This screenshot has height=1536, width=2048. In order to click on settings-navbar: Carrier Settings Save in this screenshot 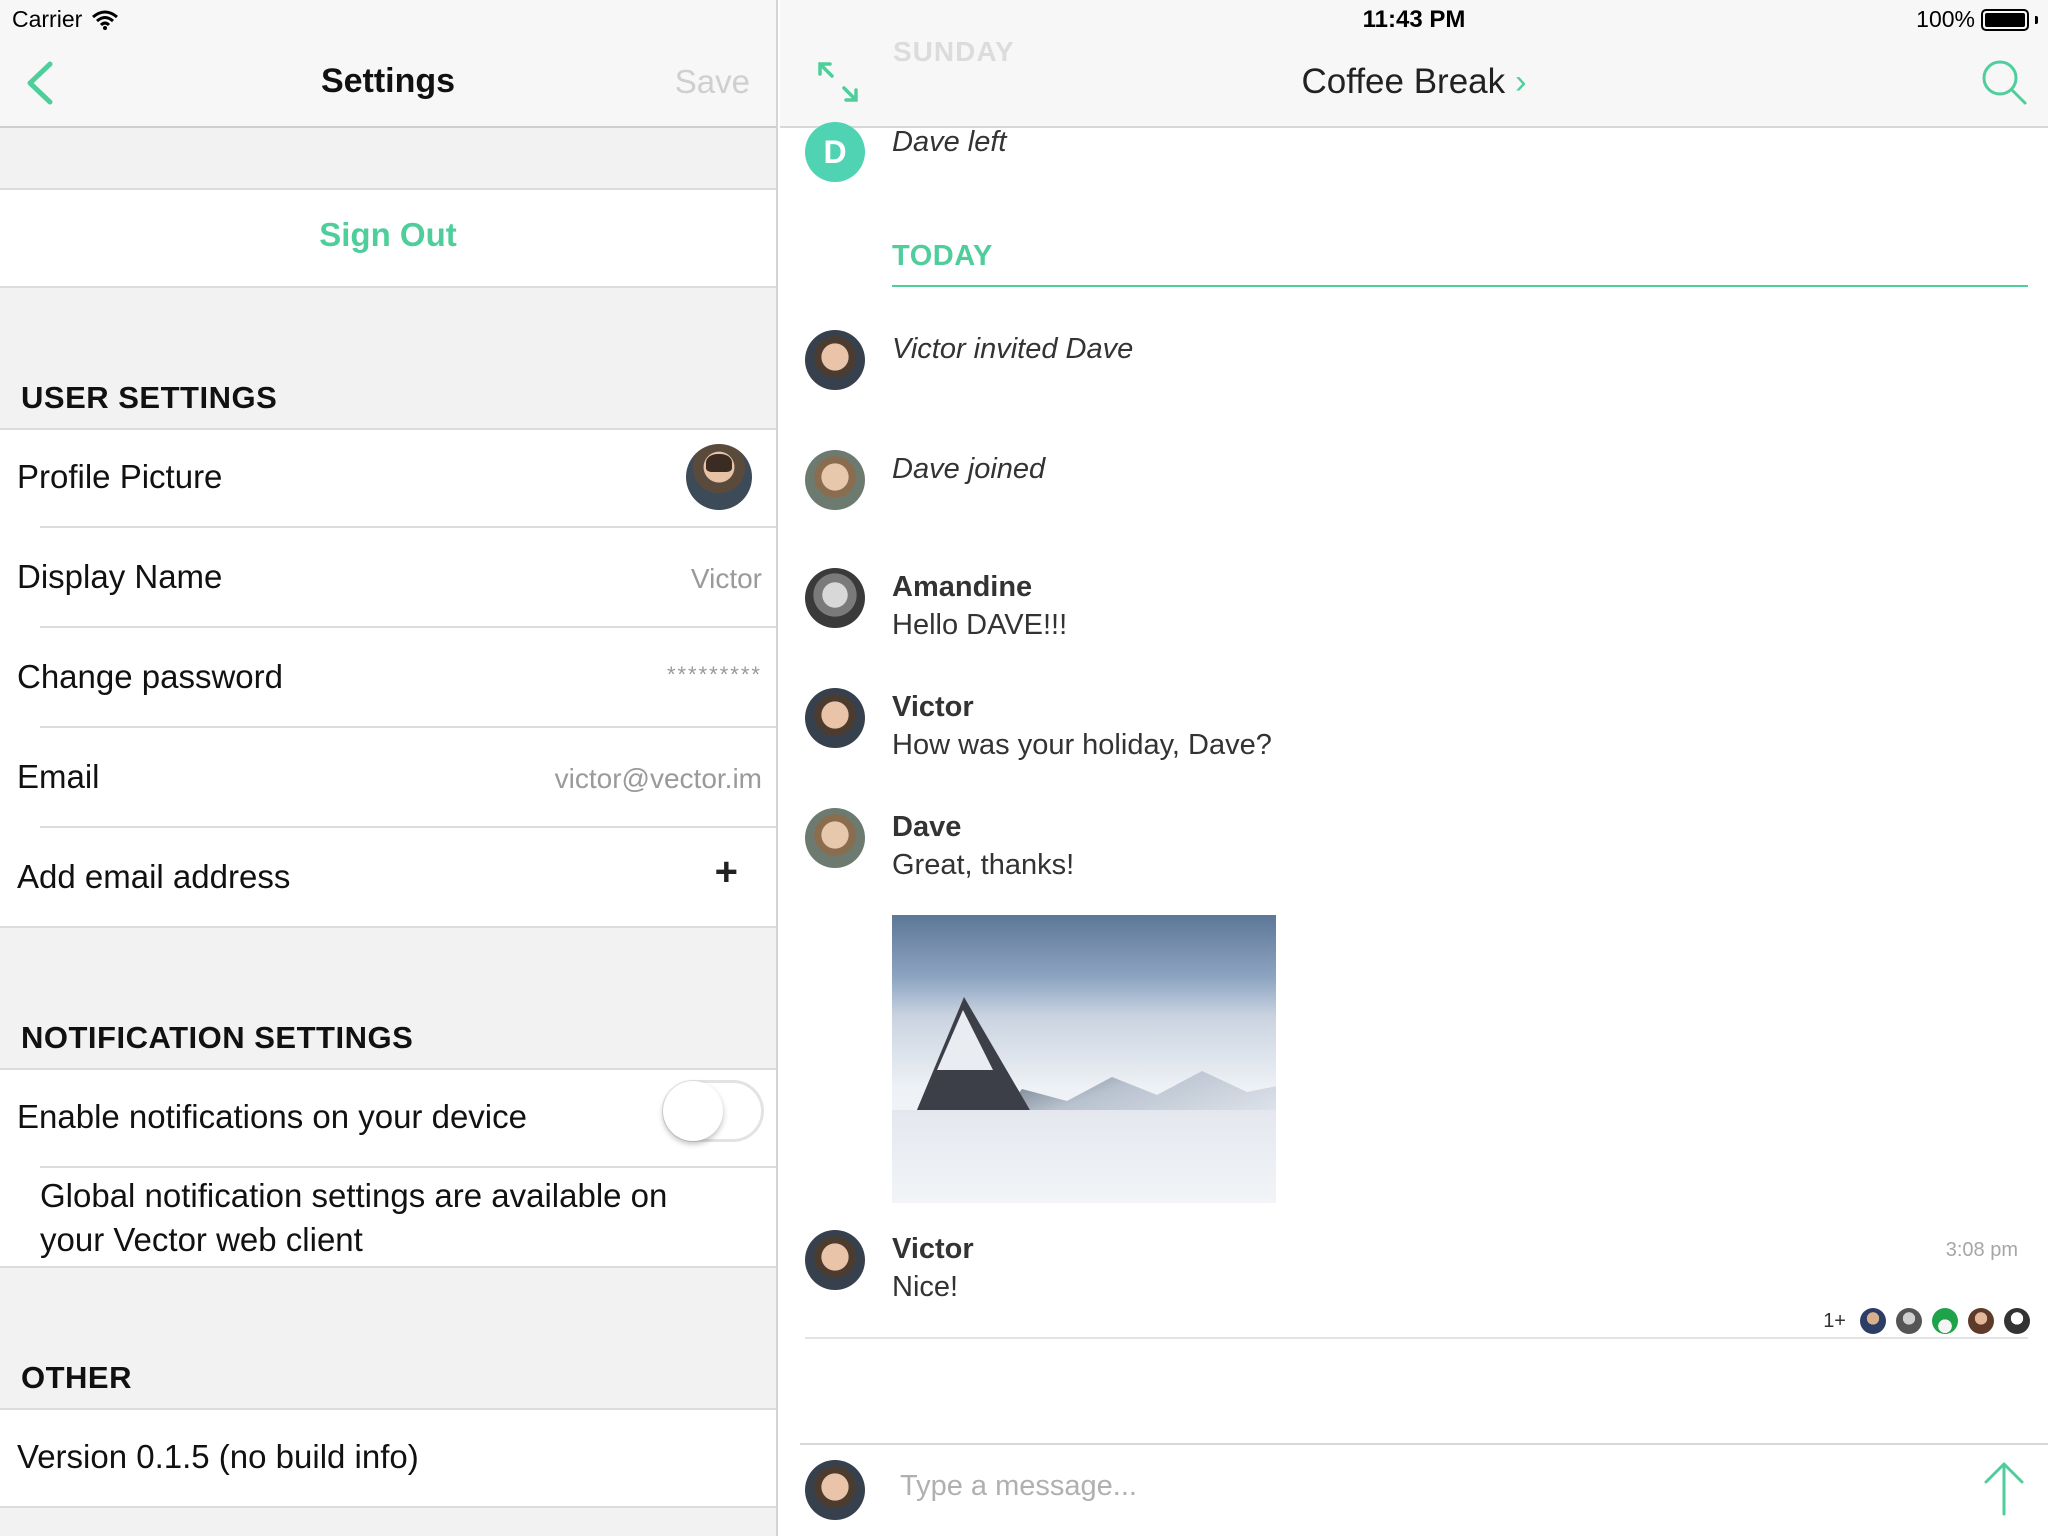, I will do `click(388, 64)`.